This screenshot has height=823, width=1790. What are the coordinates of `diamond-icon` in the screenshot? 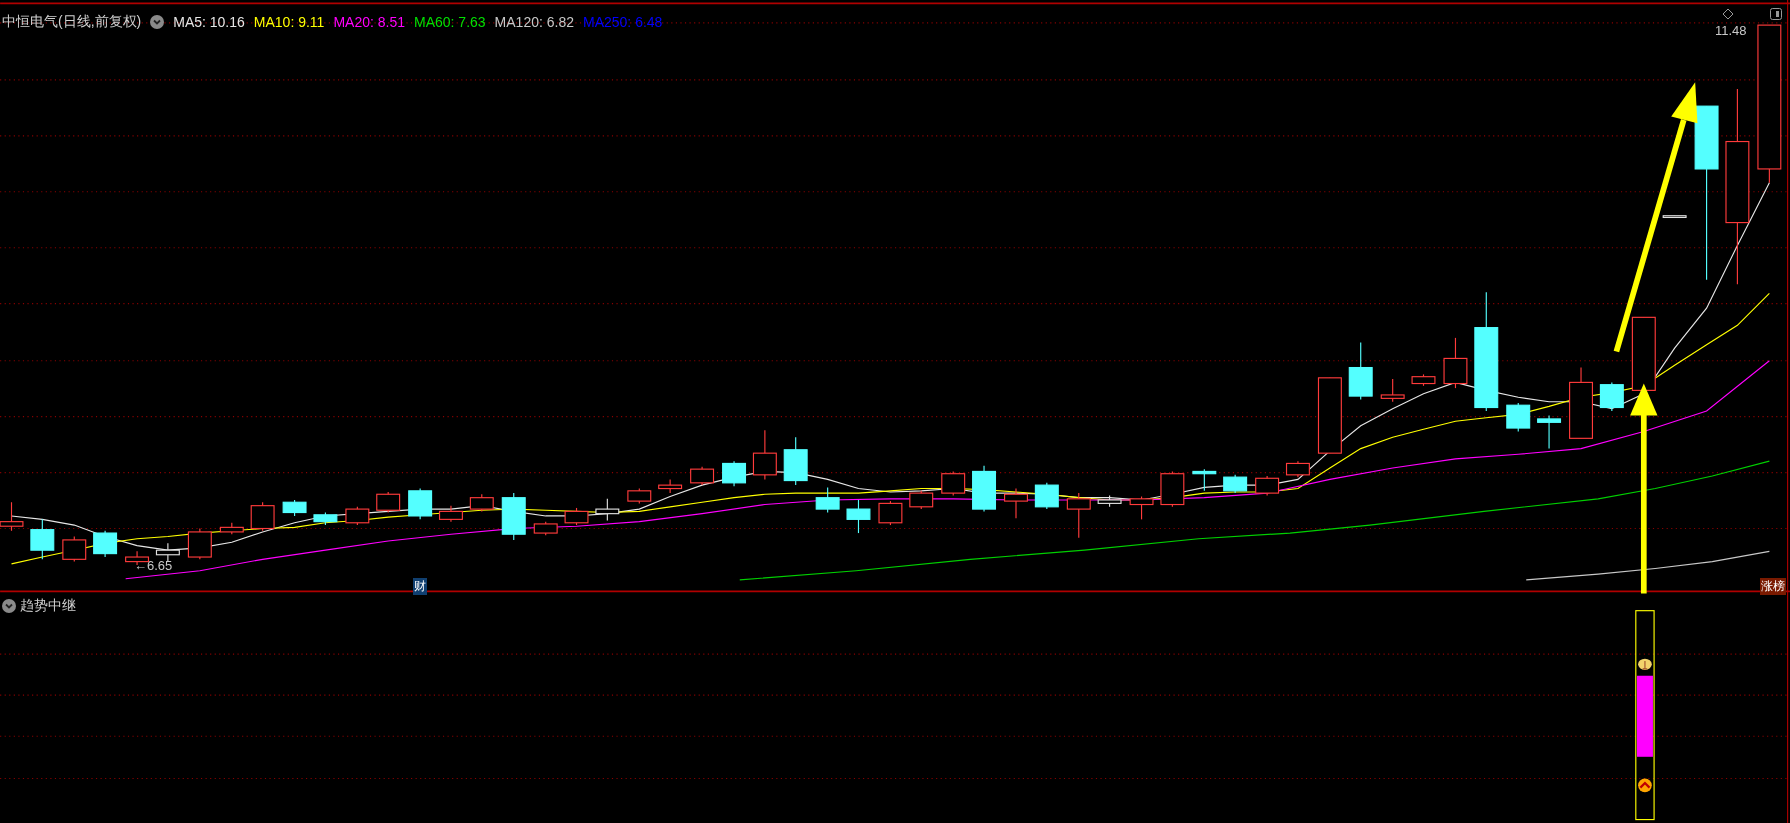 It's located at (1728, 14).